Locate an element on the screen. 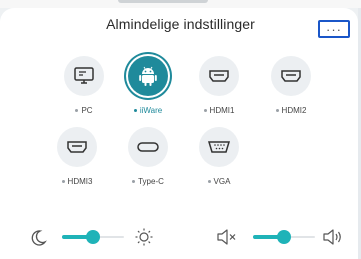  volume-mute-icon is located at coordinates (226, 237).